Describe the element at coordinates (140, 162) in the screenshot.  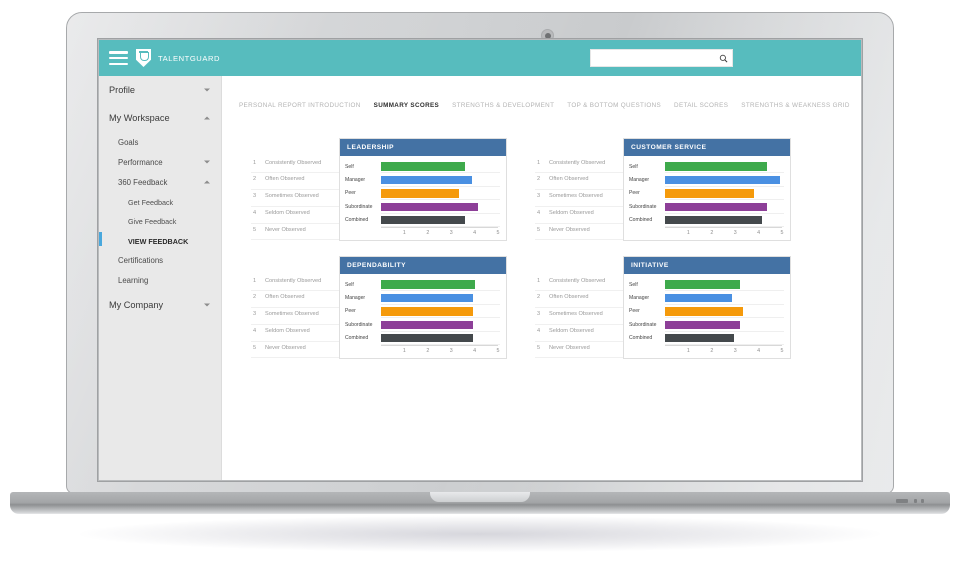
I see `sidebar-item-label: Performance` at that location.